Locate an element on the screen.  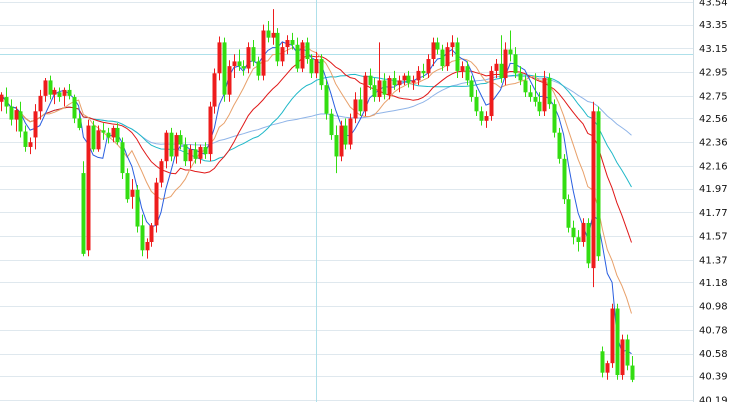
y-tick-label: 40.78 is located at coordinates (713, 330).